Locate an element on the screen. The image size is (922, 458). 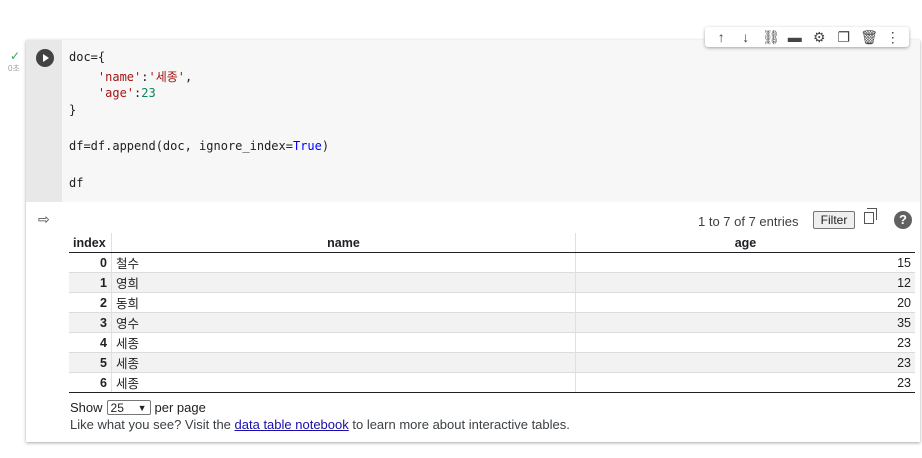
cell-toolbar: ↑ ↓ ⛓ ▬ ⚙ ❐ 🗑 ⋮ is located at coordinates (807, 37).